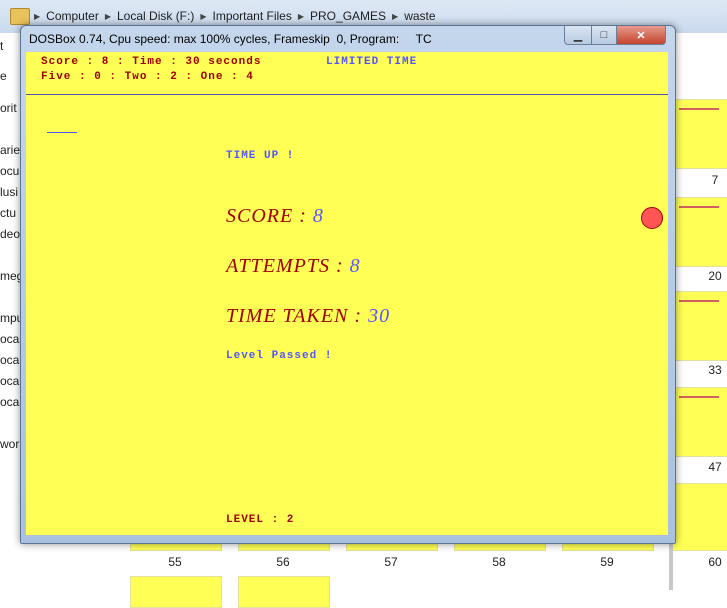 This screenshot has width=727, height=608. What do you see at coordinates (607, 562) in the screenshot?
I see `file-label: 59` at bounding box center [607, 562].